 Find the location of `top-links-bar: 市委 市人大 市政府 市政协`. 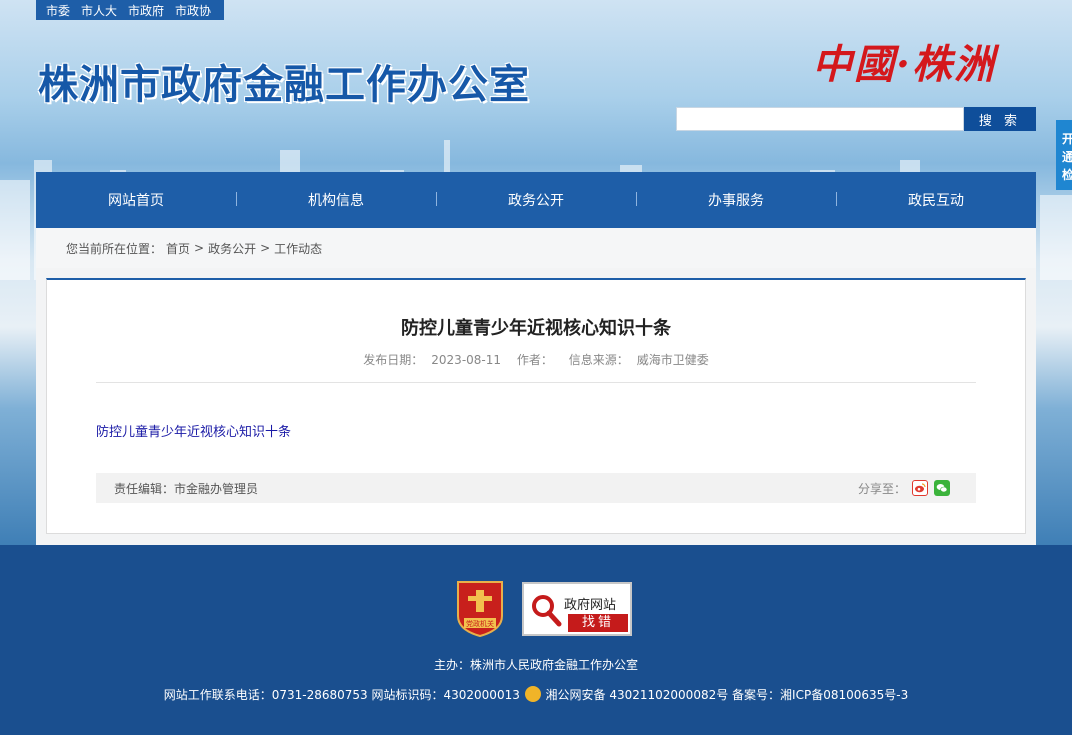

top-links-bar: 市委 市人大 市政府 市政协 is located at coordinates (130, 10).